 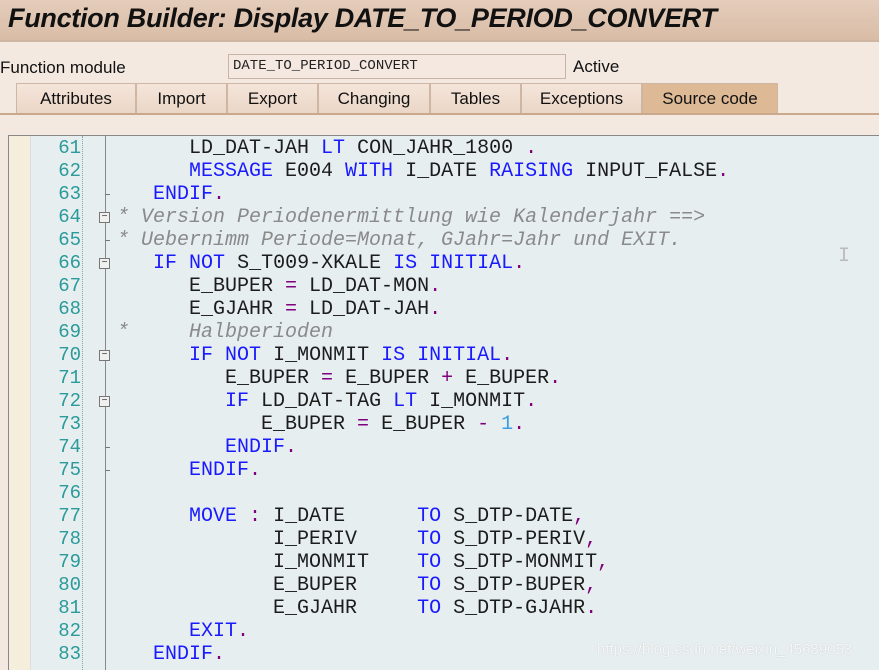 What do you see at coordinates (255, 447) in the screenshot?
I see `code-token: ENDIF` at bounding box center [255, 447].